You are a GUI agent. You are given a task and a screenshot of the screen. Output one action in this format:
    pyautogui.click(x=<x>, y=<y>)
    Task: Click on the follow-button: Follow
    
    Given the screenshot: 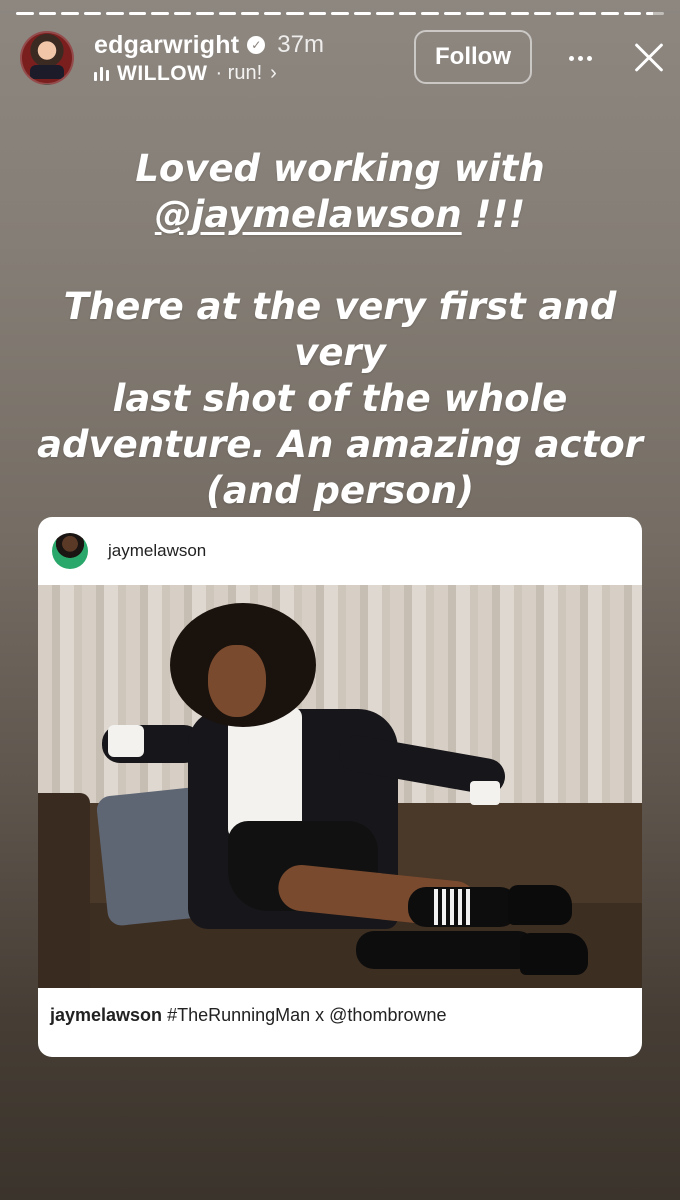 What is the action you would take?
    pyautogui.click(x=473, y=57)
    